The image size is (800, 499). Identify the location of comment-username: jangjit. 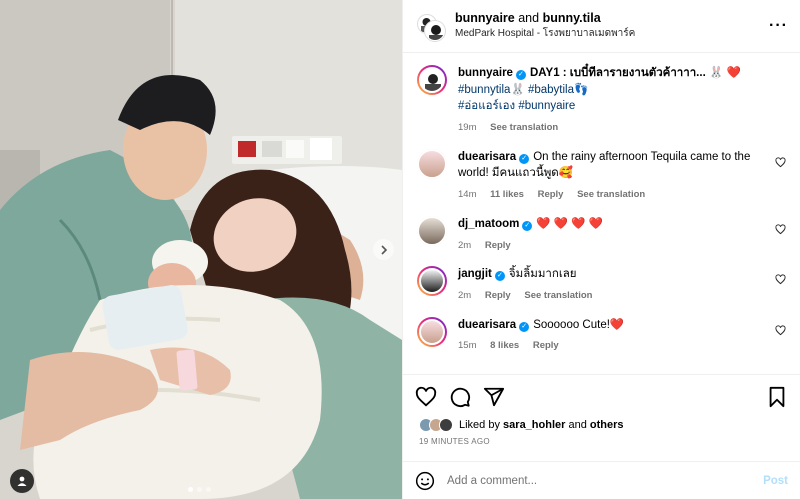
(475, 274).